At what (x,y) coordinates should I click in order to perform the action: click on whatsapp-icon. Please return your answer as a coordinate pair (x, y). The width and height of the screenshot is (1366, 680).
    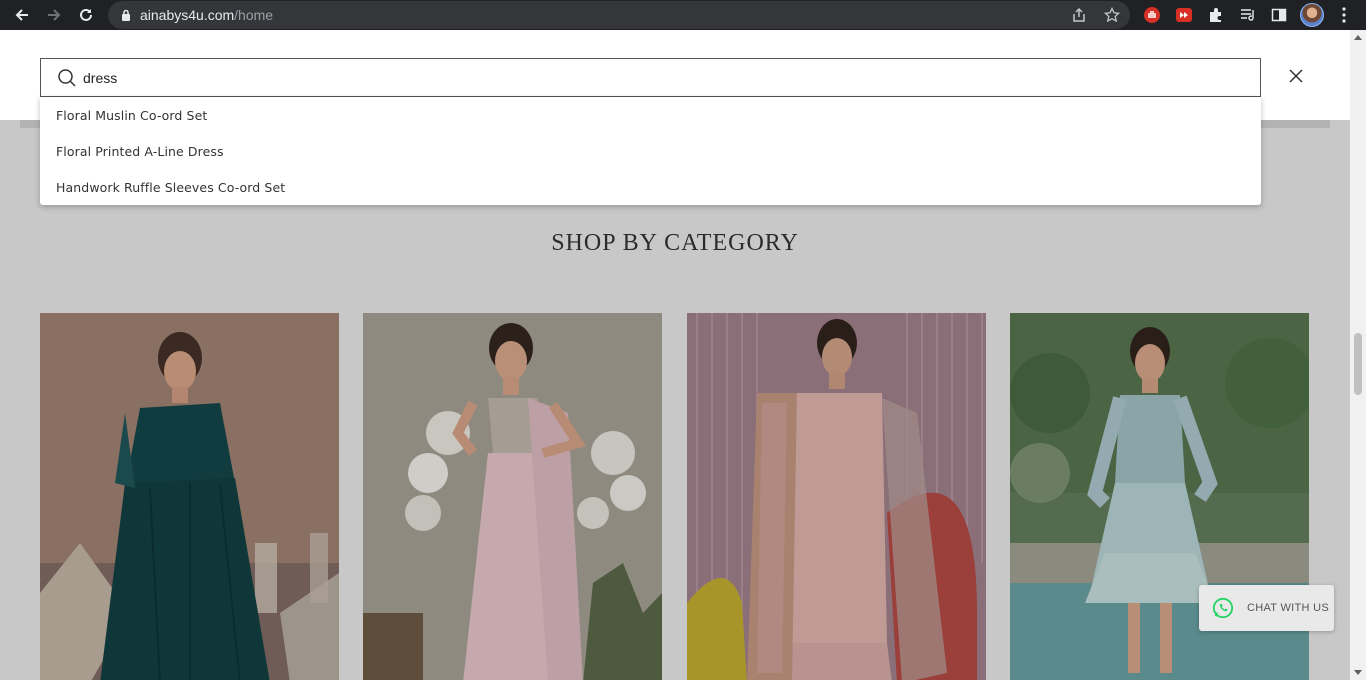
    Looking at the image, I should click on (1223, 608).